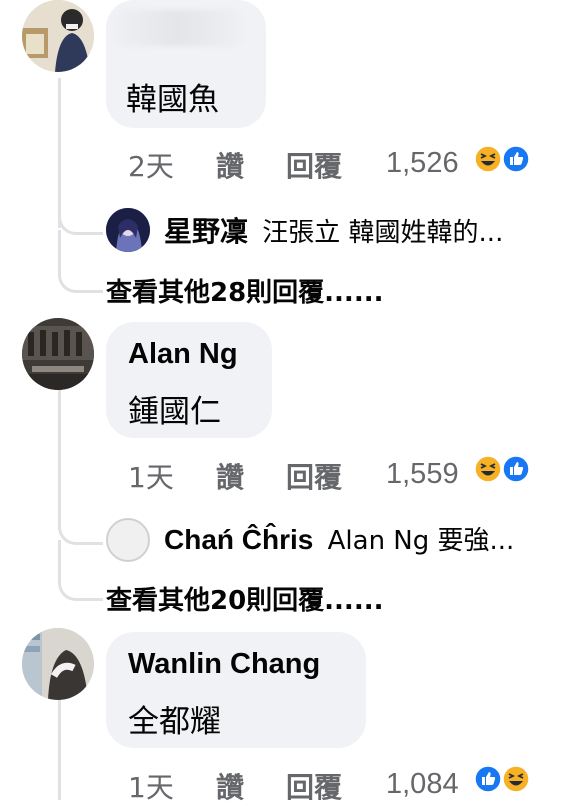 The width and height of the screenshot is (579, 806). Describe the element at coordinates (422, 163) in the screenshot. I see `comment-1-reaction-count: 1,526` at that location.